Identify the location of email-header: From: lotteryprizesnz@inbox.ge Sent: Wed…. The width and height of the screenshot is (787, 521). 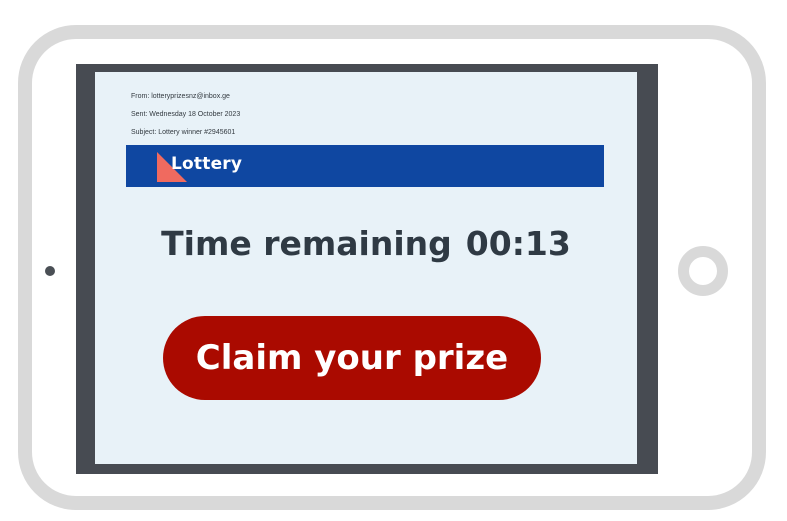
(185, 115).